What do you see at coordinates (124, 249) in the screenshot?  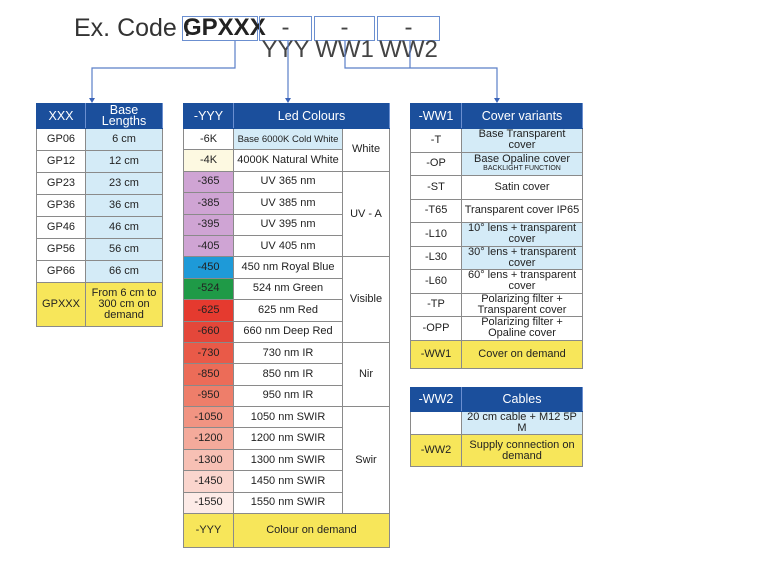 I see `table-cell: 56 cm` at bounding box center [124, 249].